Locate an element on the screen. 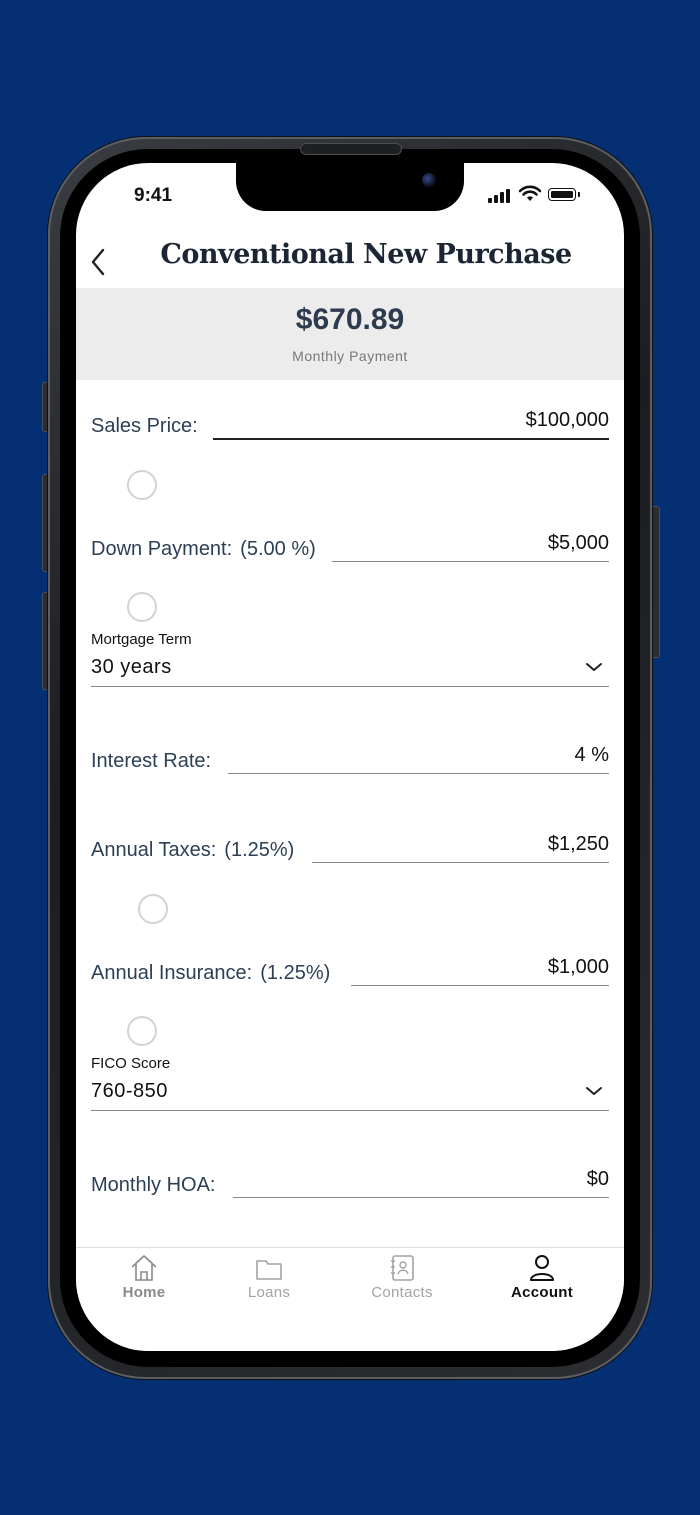 The height and width of the screenshot is (1515, 700). tab-loans: Loans is located at coordinates (269, 1277).